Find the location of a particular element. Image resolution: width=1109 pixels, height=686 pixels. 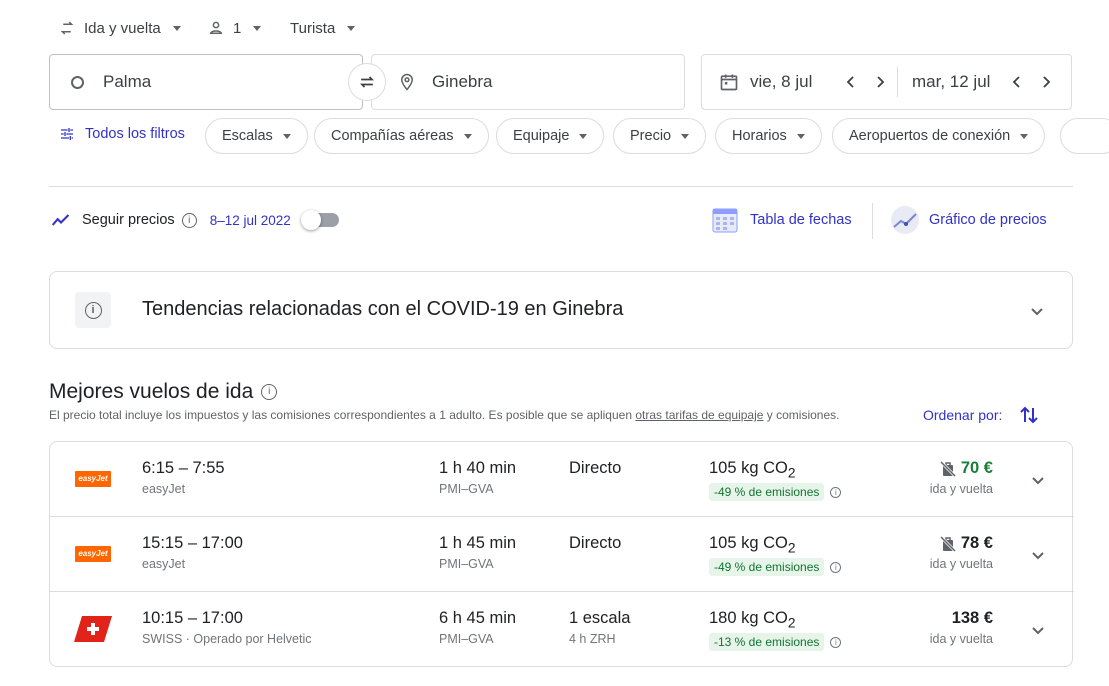

layover-detail: 4 h ZRH is located at coordinates (592, 639).